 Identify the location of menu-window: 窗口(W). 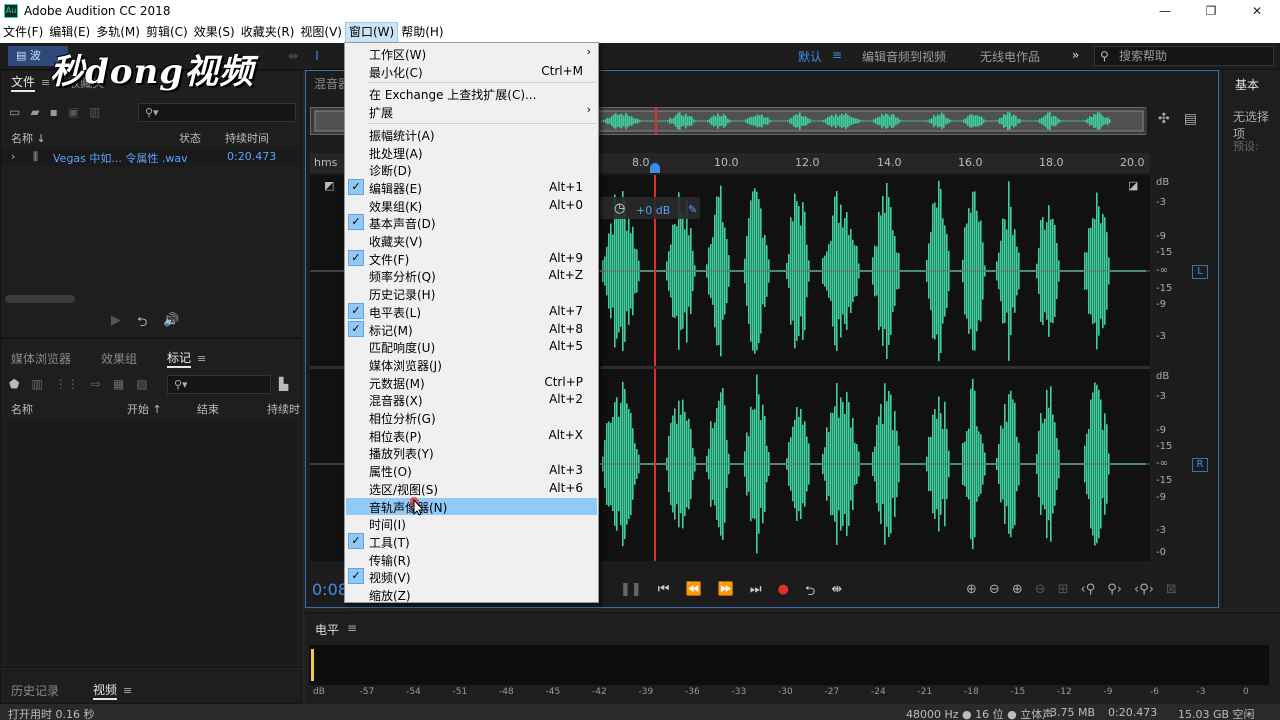
(371, 32).